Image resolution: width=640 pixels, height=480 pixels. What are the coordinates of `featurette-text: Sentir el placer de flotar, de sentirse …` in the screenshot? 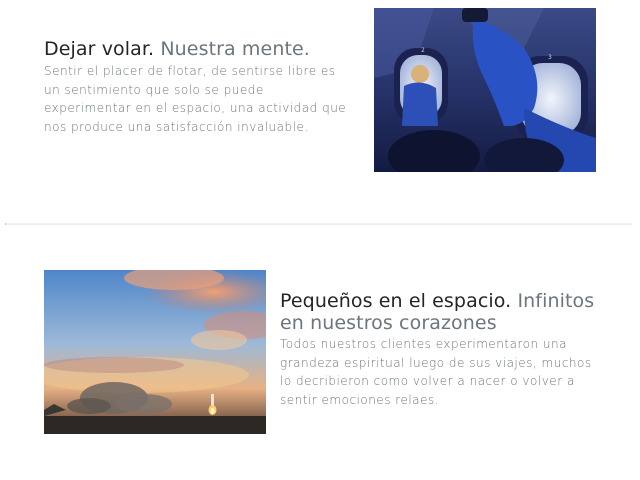 It's located at (195, 99).